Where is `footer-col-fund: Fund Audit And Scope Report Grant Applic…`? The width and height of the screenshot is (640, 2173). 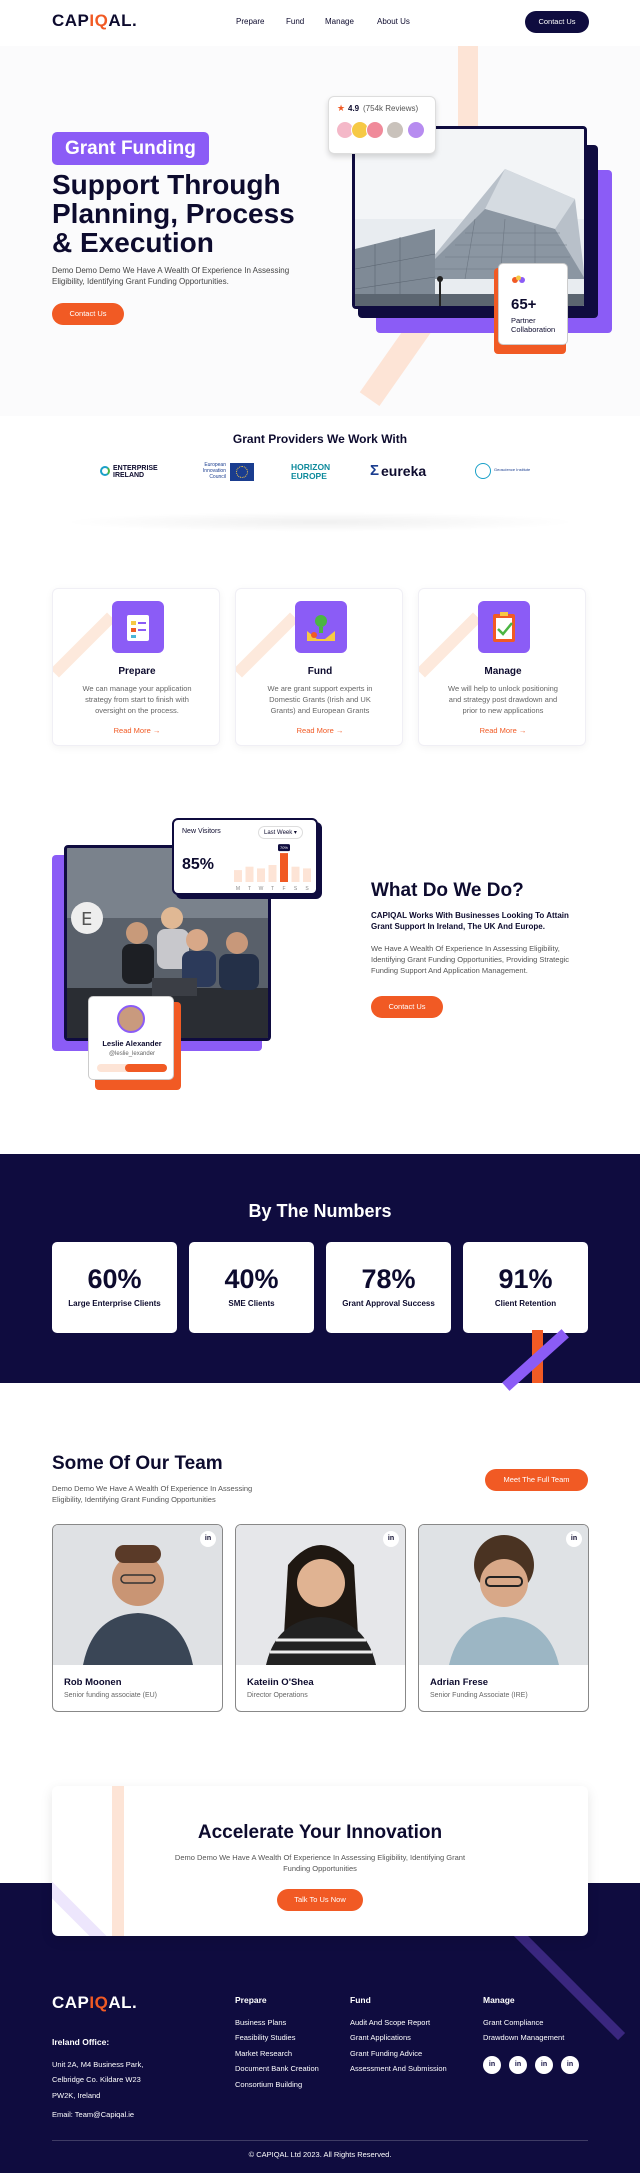
footer-col-fund: Fund Audit And Scope Report Grant Applic… is located at coordinates (405, 2035).